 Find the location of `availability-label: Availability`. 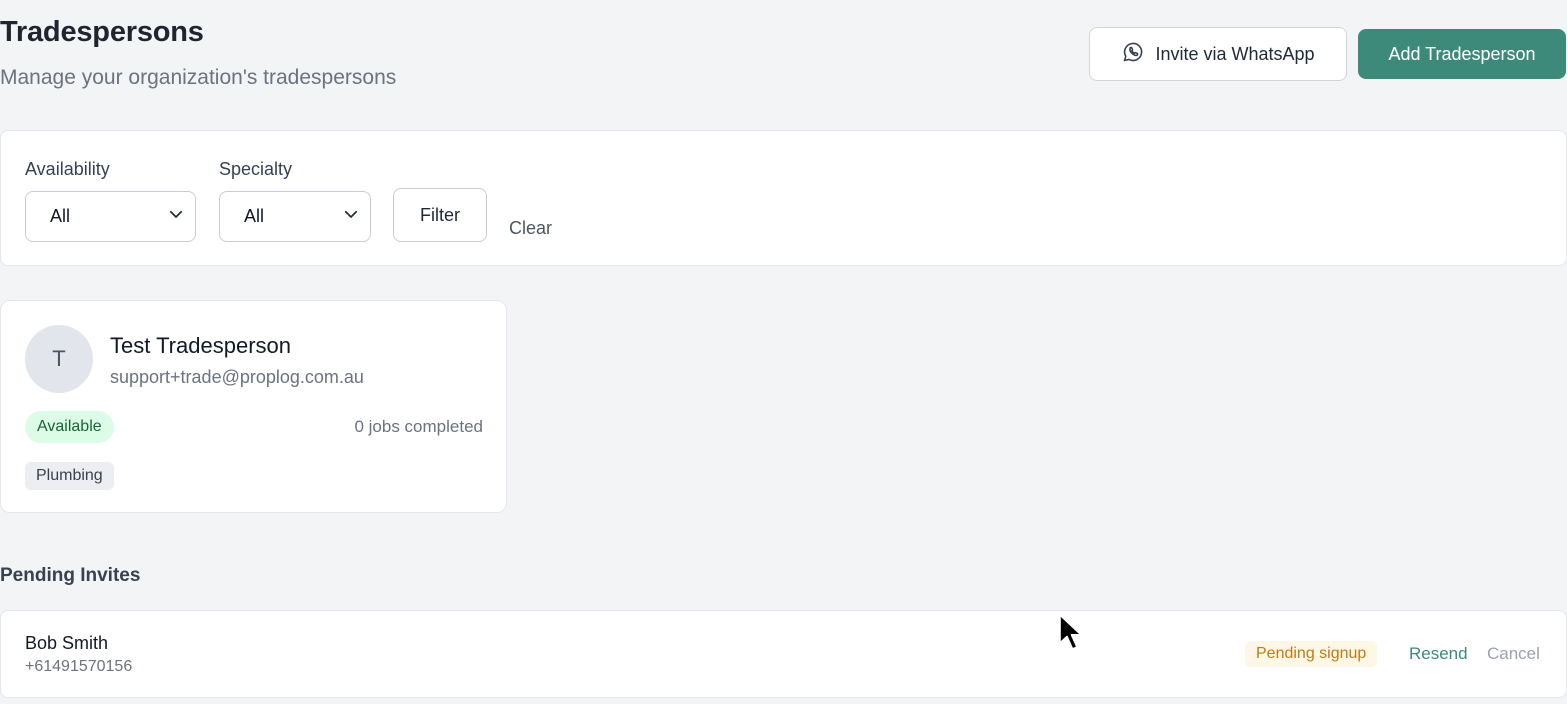

availability-label: Availability is located at coordinates (67, 169).